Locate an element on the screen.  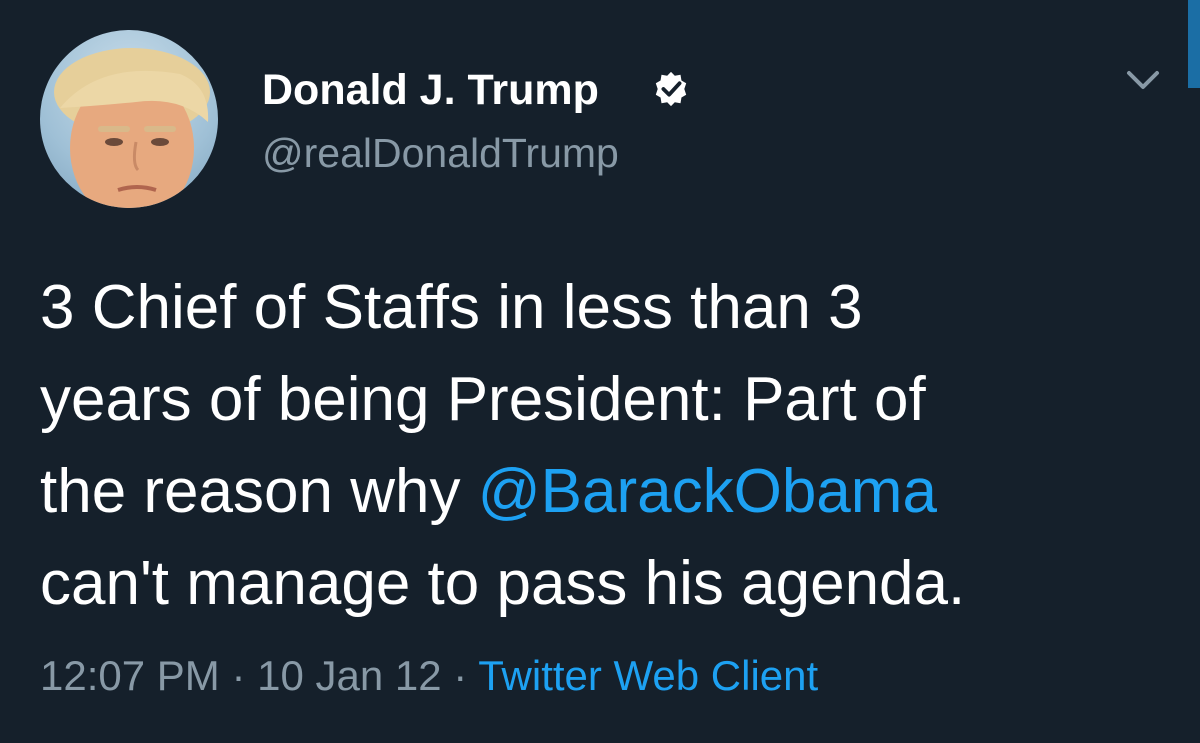
scroll-edge-indicator is located at coordinates (1194, 44).